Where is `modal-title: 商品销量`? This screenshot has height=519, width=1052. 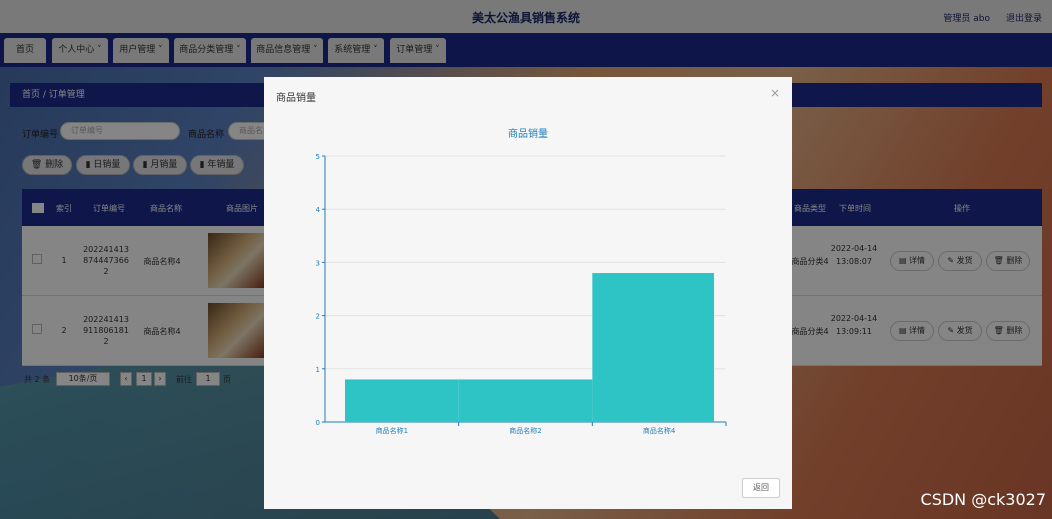
modal-title: 商品销量 is located at coordinates (296, 98).